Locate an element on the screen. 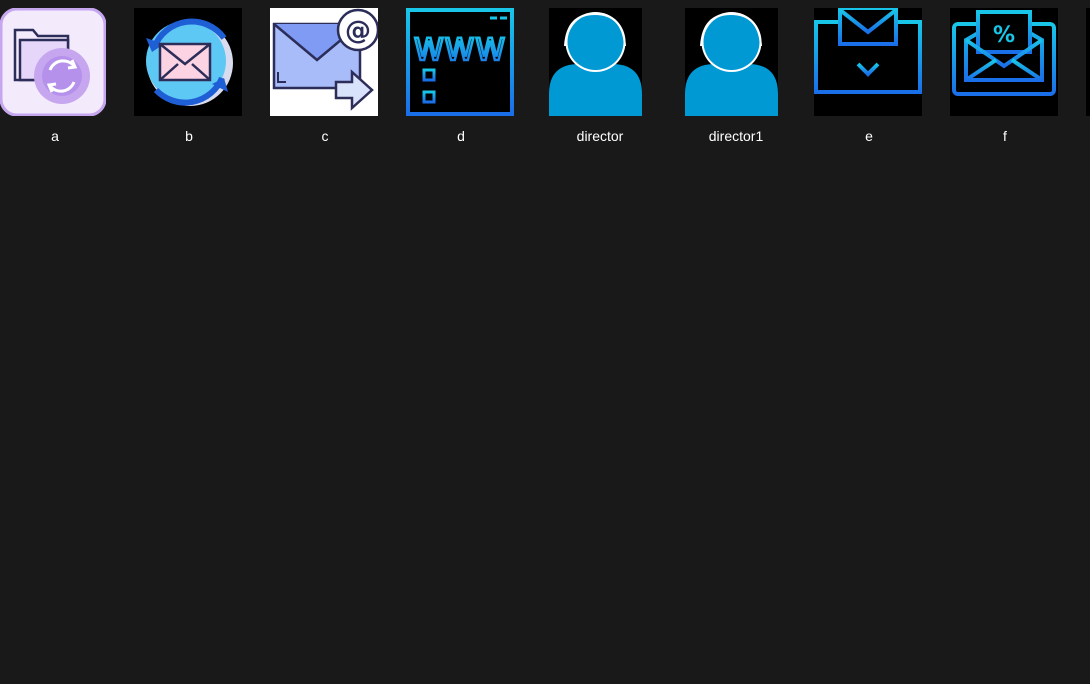  svg-text: WWW is located at coordinates (460, 50).